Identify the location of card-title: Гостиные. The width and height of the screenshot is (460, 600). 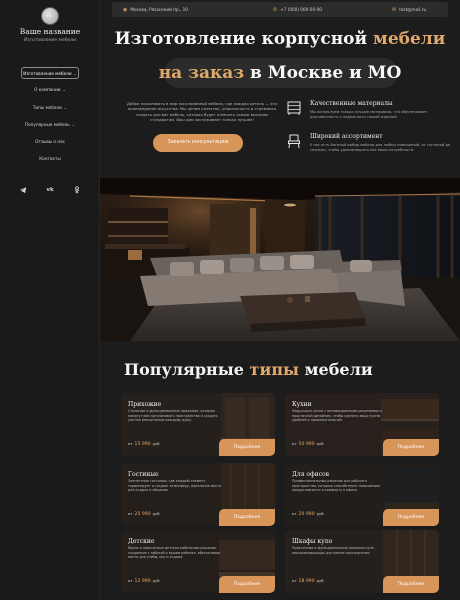
(143, 474).